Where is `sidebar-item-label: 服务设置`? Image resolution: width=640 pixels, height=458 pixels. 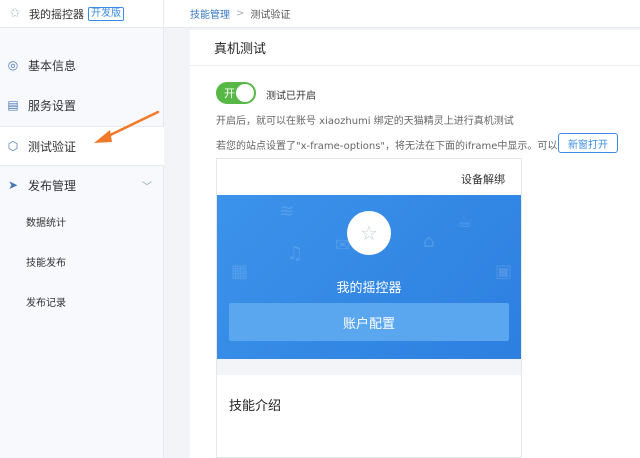
sidebar-item-label: 服务设置 is located at coordinates (52, 105).